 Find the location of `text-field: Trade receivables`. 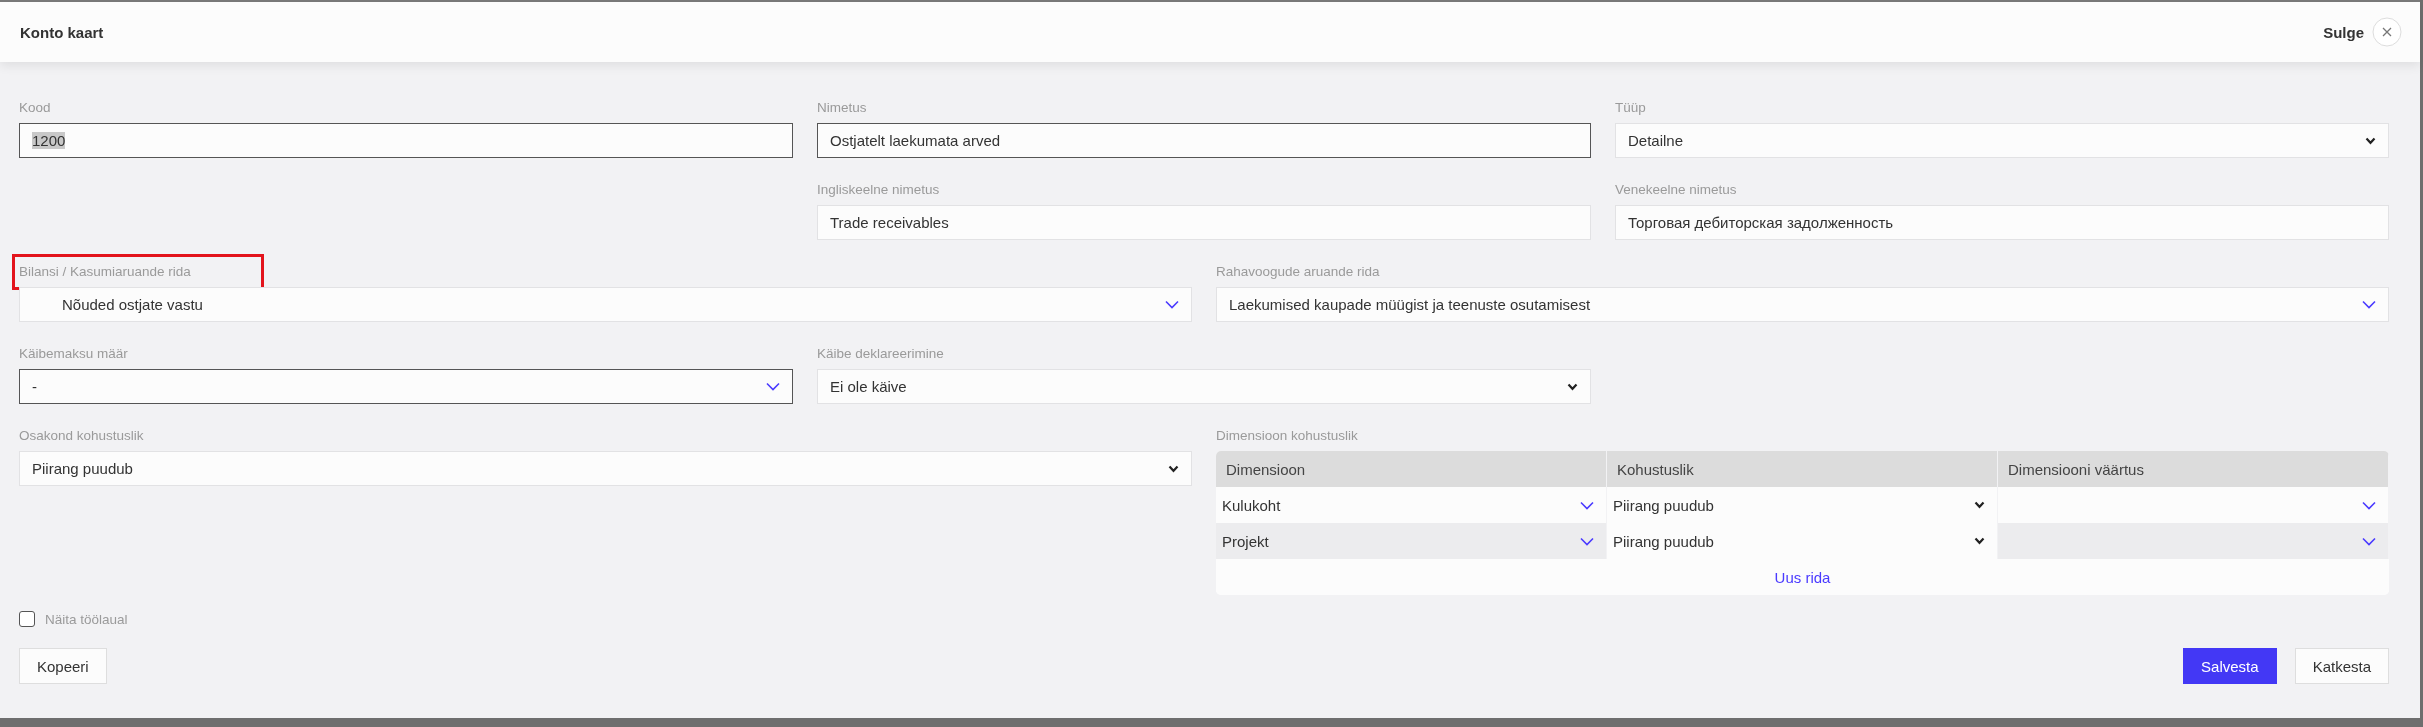

text-field: Trade receivables is located at coordinates (1204, 222).